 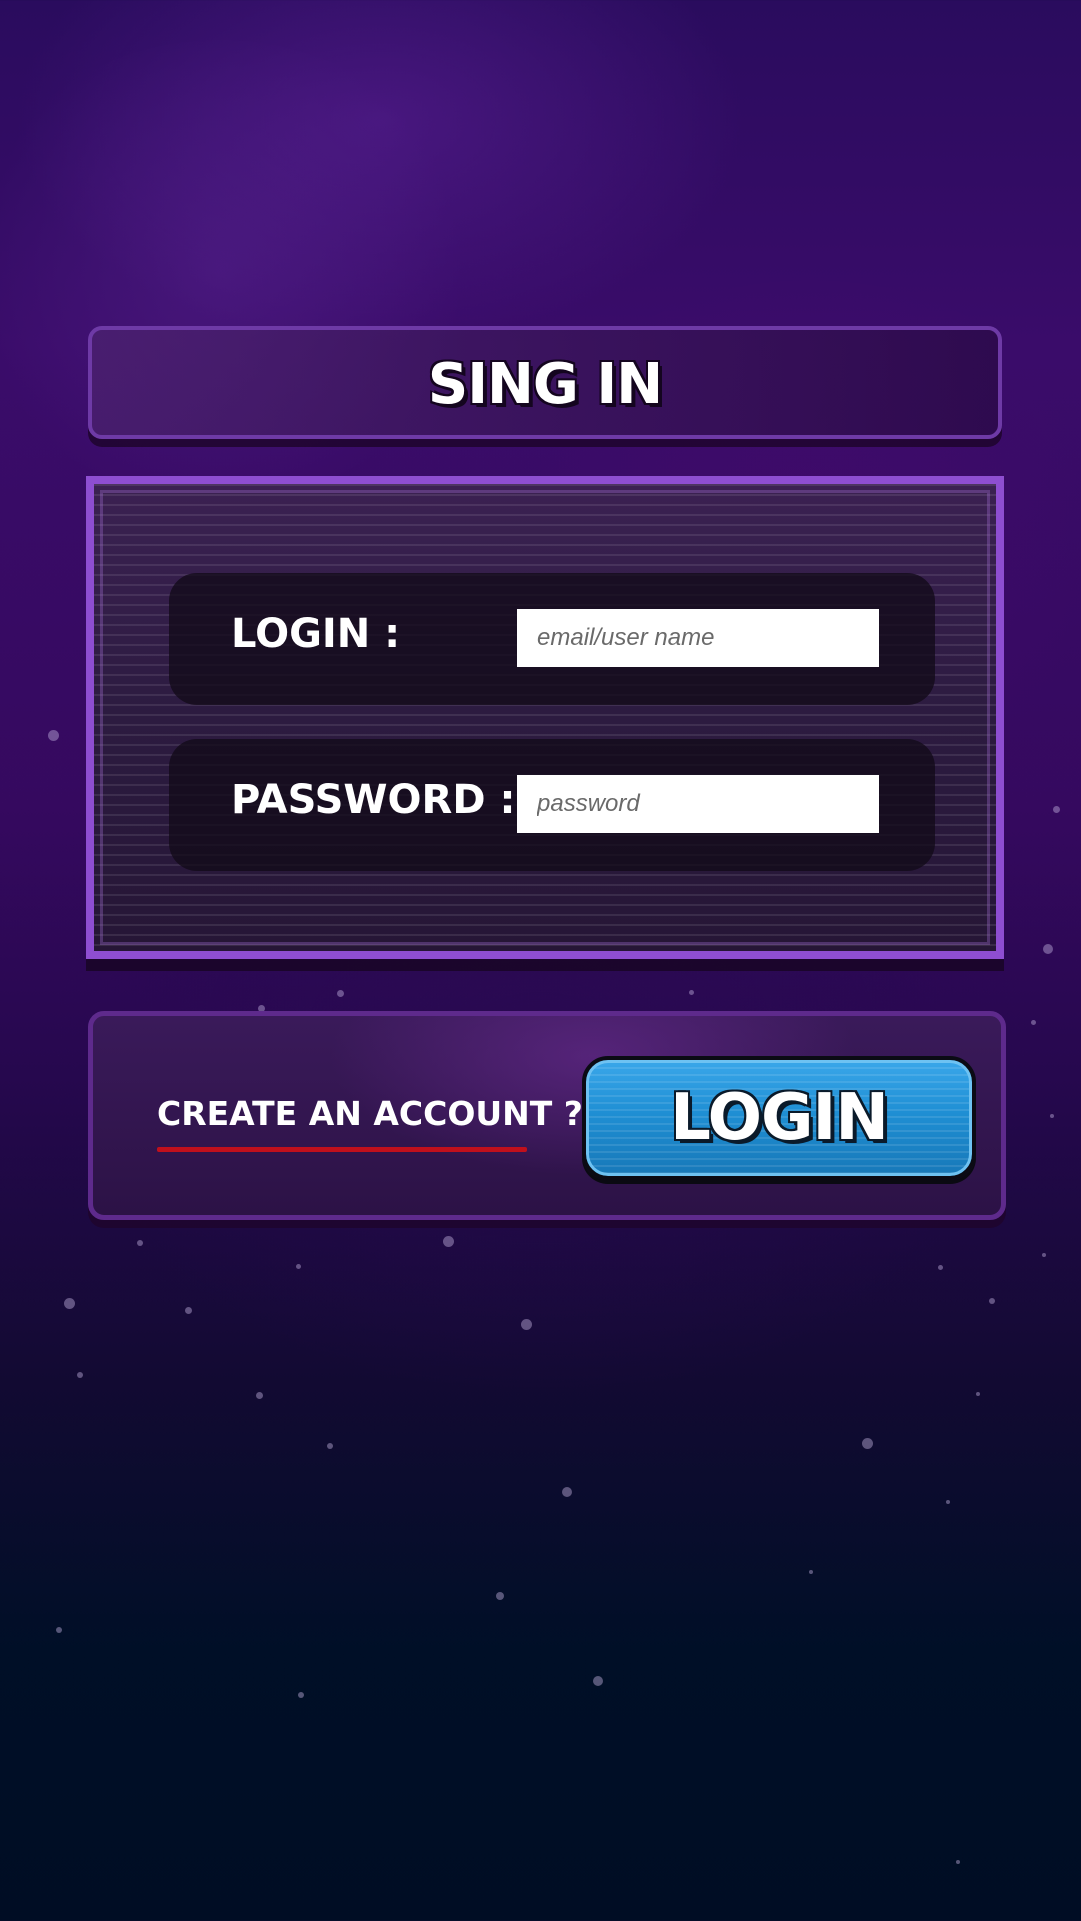 I want to click on create-account-link: CREATE AN ACCOUNT ?, so click(x=370, y=1117).